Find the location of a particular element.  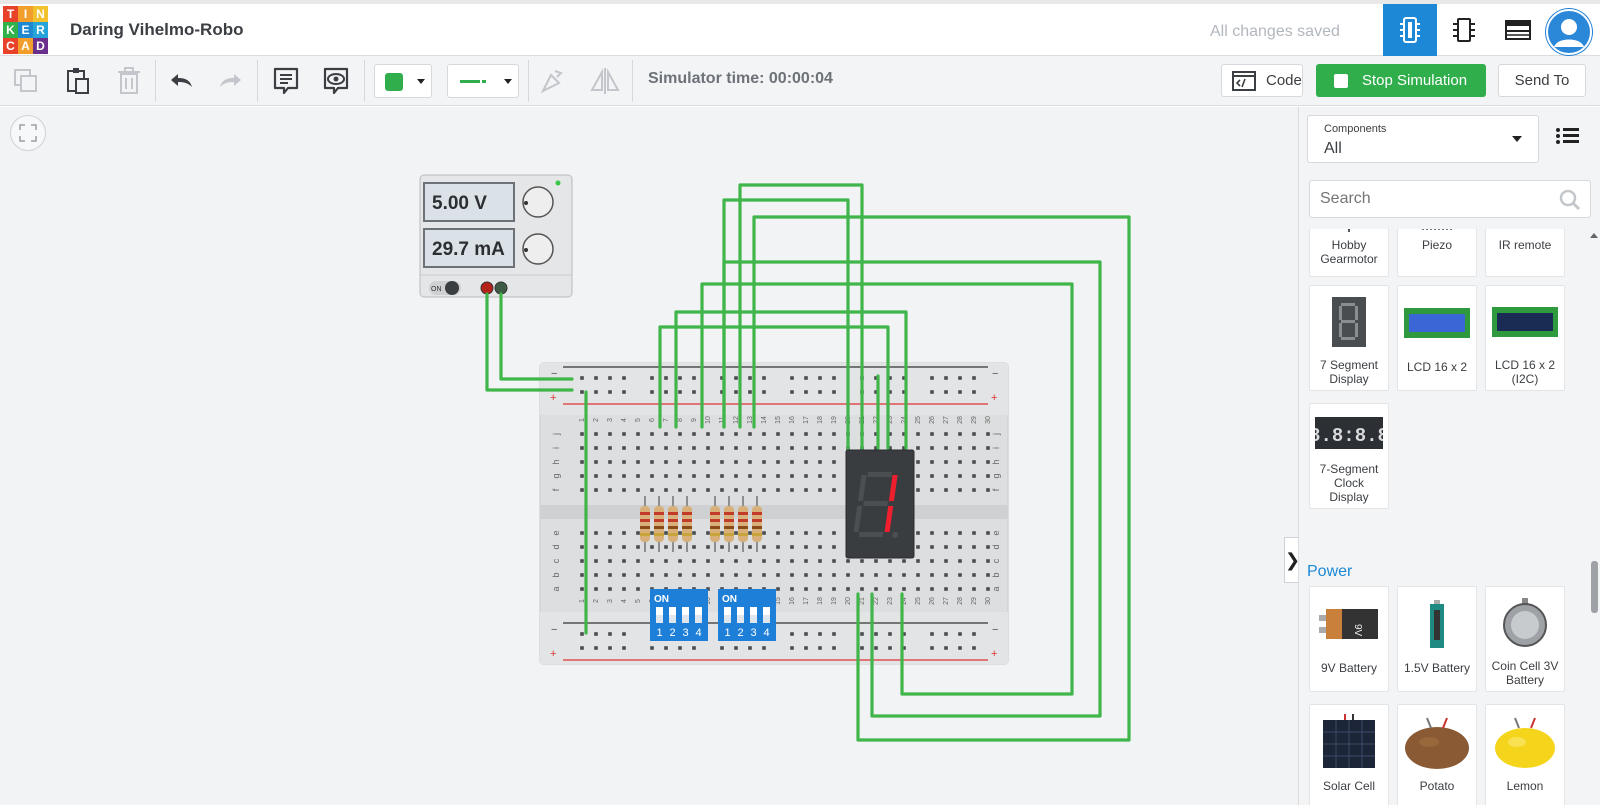

scrollbar-thumb is located at coordinates (1594, 587).